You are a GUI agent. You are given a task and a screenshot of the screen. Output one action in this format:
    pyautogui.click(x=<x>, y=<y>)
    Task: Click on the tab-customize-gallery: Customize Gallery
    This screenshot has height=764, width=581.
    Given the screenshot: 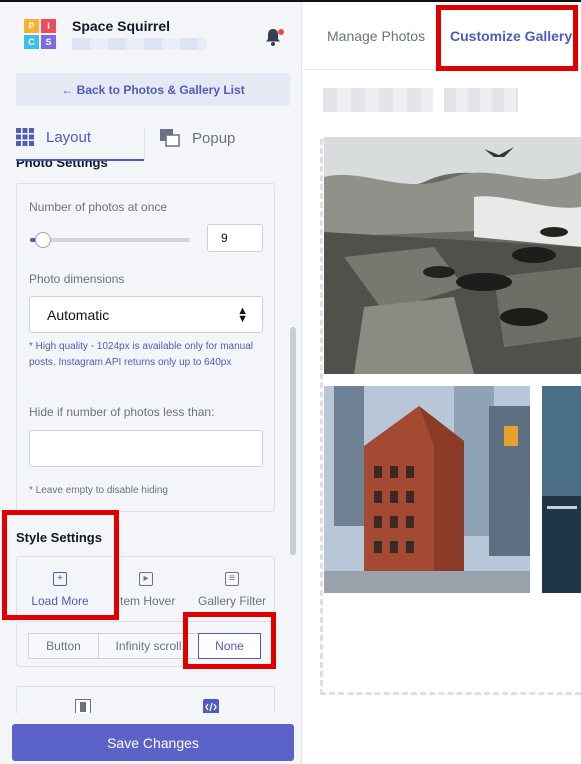 What is the action you would take?
    pyautogui.click(x=511, y=36)
    